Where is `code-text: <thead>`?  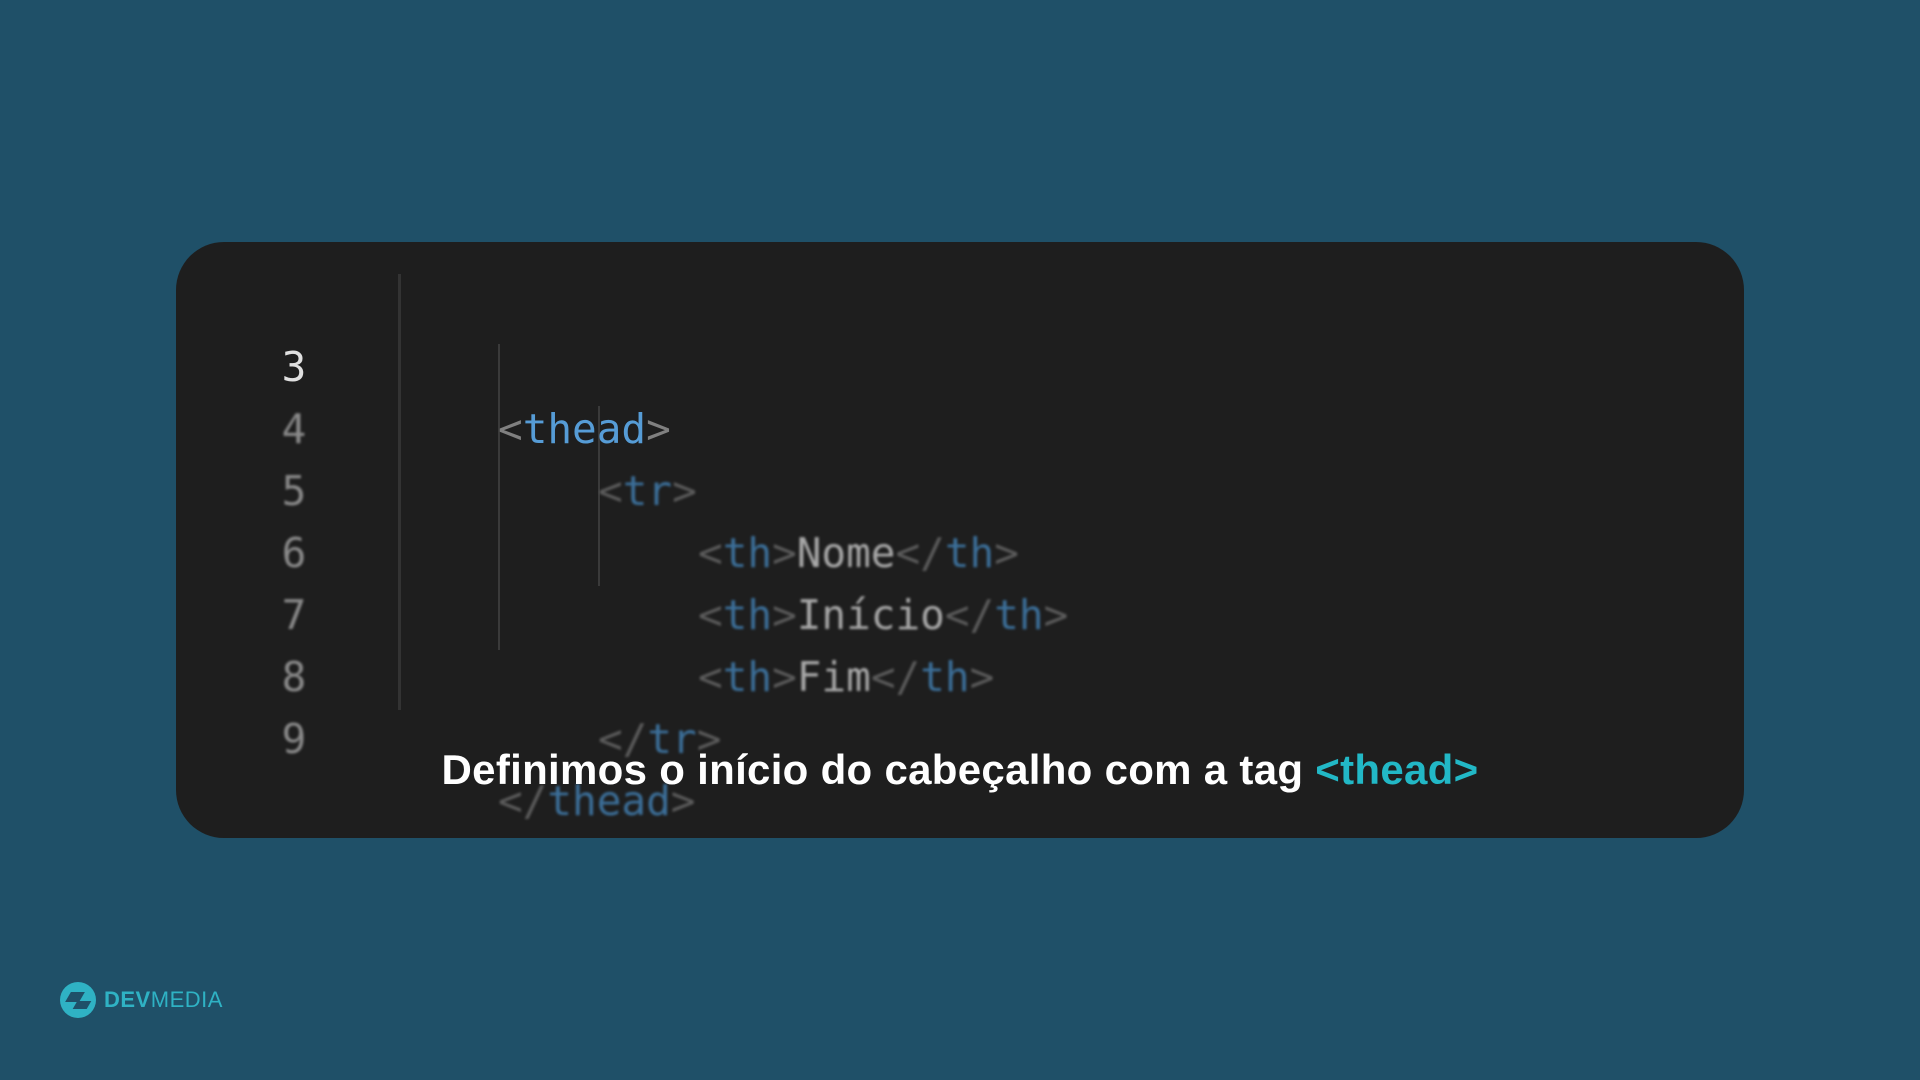 code-text: <thead> is located at coordinates (584, 429).